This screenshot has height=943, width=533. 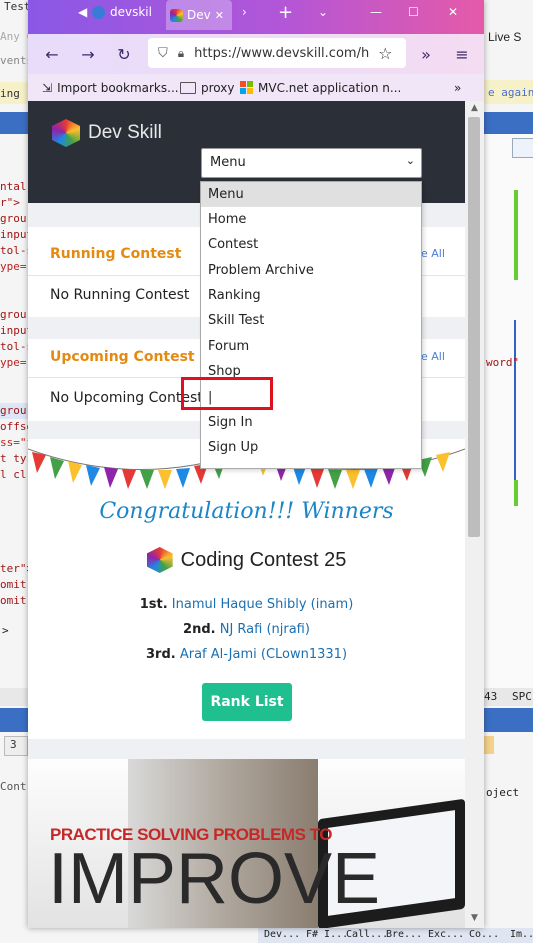 I want to click on winner-name-link: Araf Al-Jami (CLown1331), so click(x=263, y=654).